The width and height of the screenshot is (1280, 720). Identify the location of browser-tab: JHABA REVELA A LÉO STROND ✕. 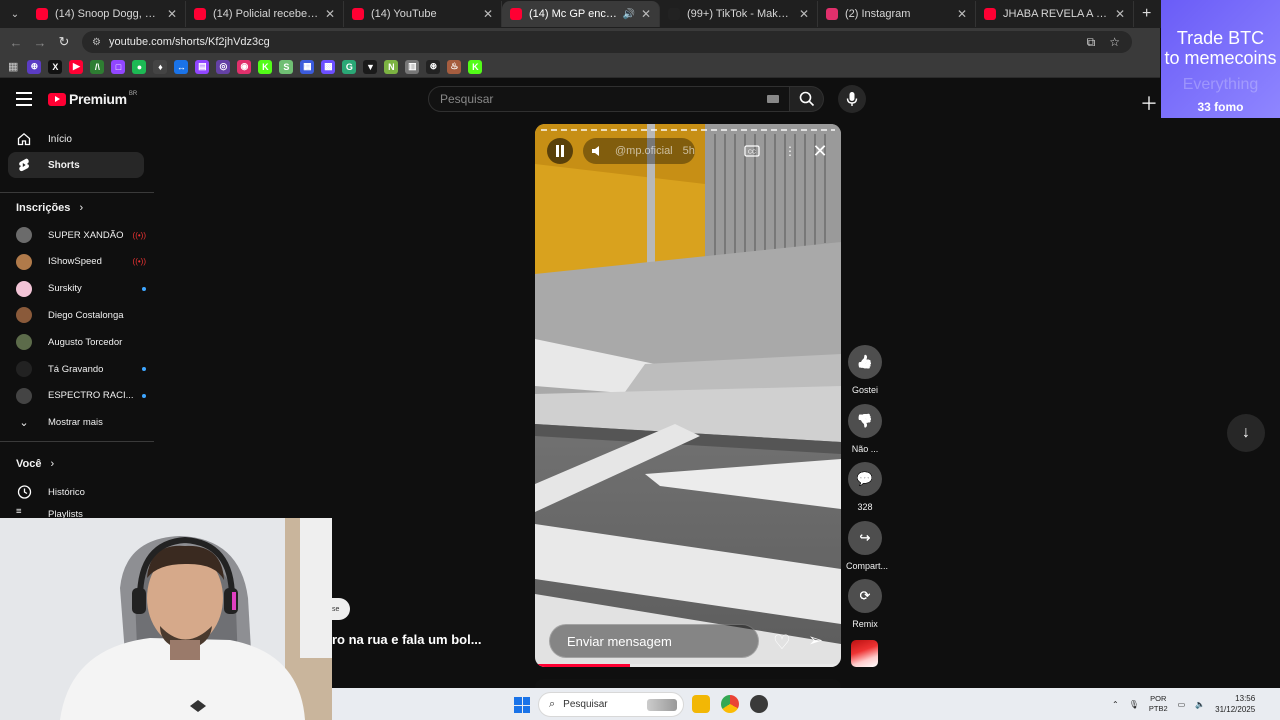
(1055, 14).